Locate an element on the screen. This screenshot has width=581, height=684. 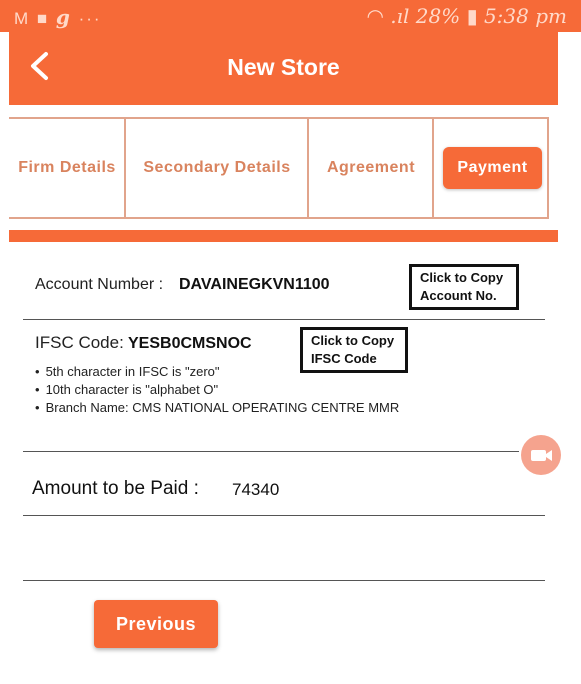
video-call-button is located at coordinates (541, 455).